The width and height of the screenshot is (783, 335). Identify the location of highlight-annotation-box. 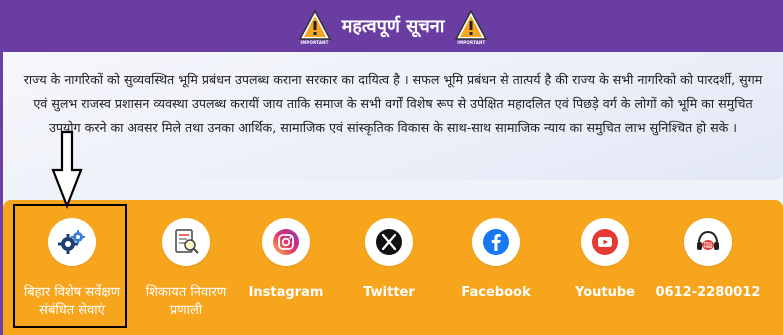
(70, 266).